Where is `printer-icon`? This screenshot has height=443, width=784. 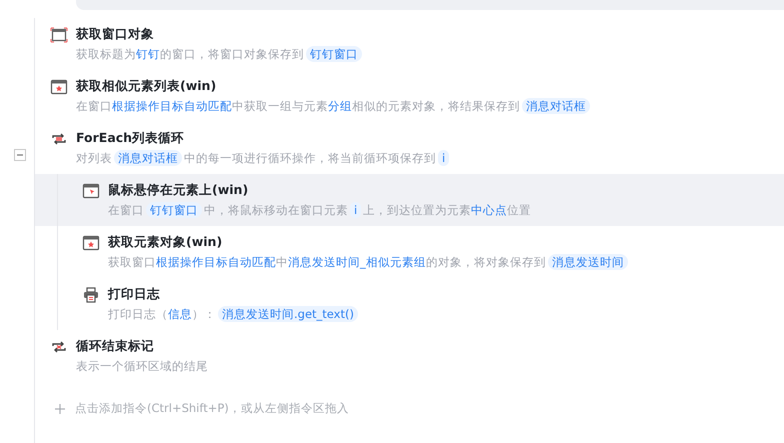 printer-icon is located at coordinates (91, 295).